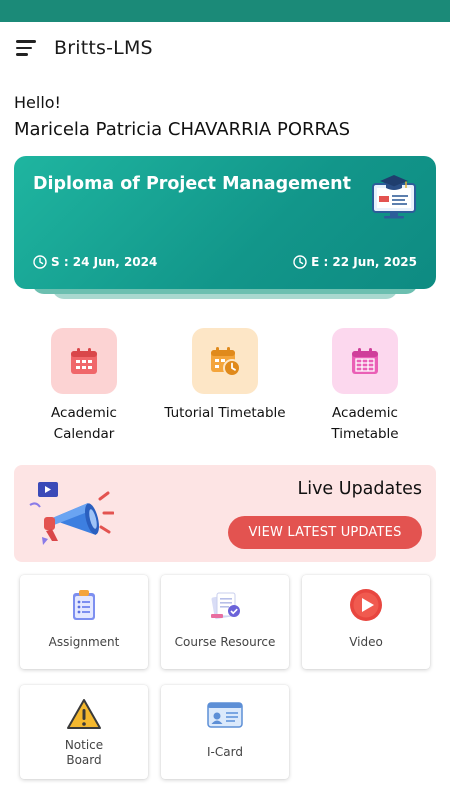  Describe the element at coordinates (225, 732) in the screenshot. I see `module-i-card: I-Card` at that location.